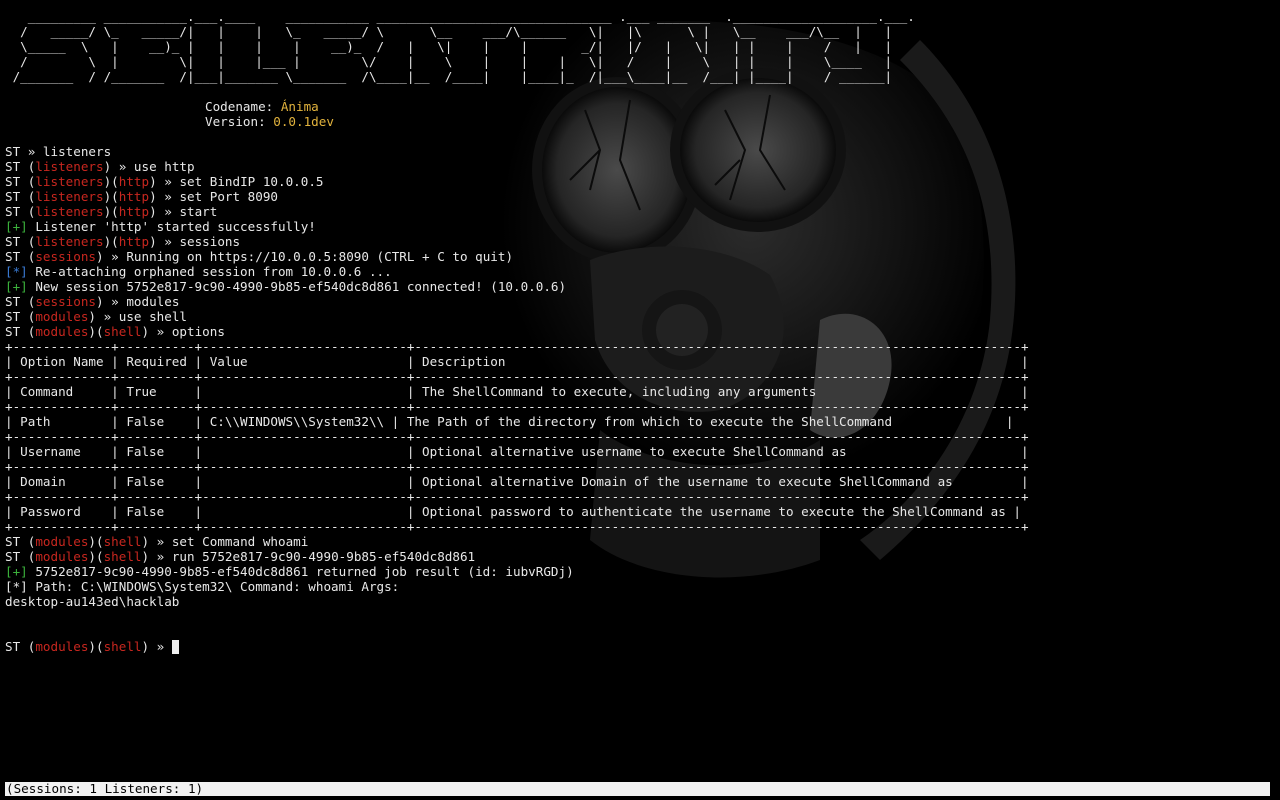  What do you see at coordinates (640, 541) in the screenshot?
I see `output-line: ST (modules)(shell) » set Command whoami` at bounding box center [640, 541].